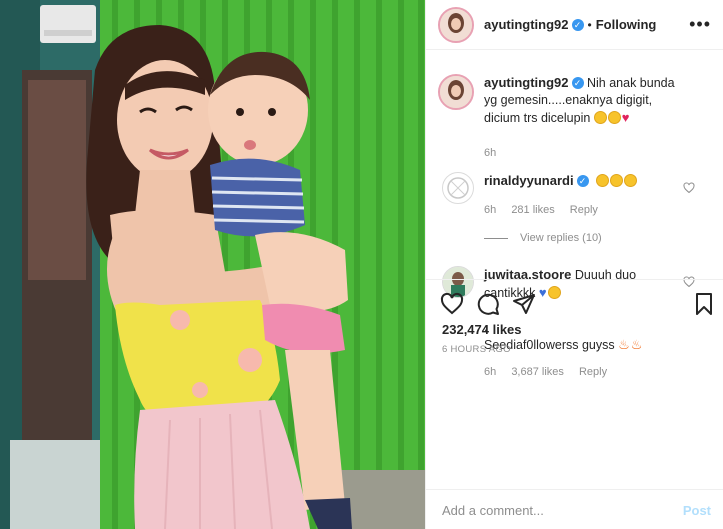  Describe the element at coordinates (482, 329) in the screenshot. I see `post-likes-count: 232,474 likes` at that location.